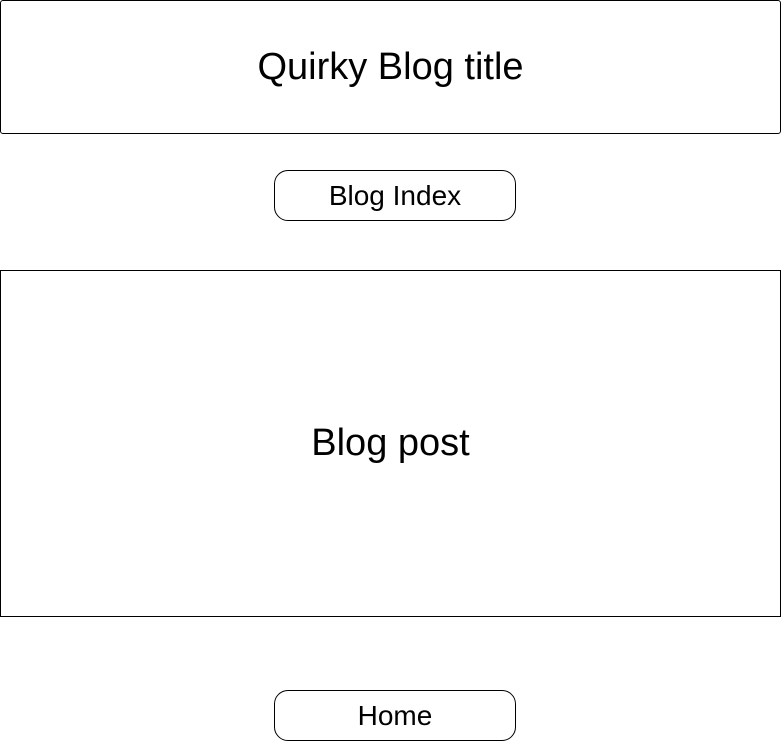  I want to click on blog-index-label: Blog Index, so click(395, 195).